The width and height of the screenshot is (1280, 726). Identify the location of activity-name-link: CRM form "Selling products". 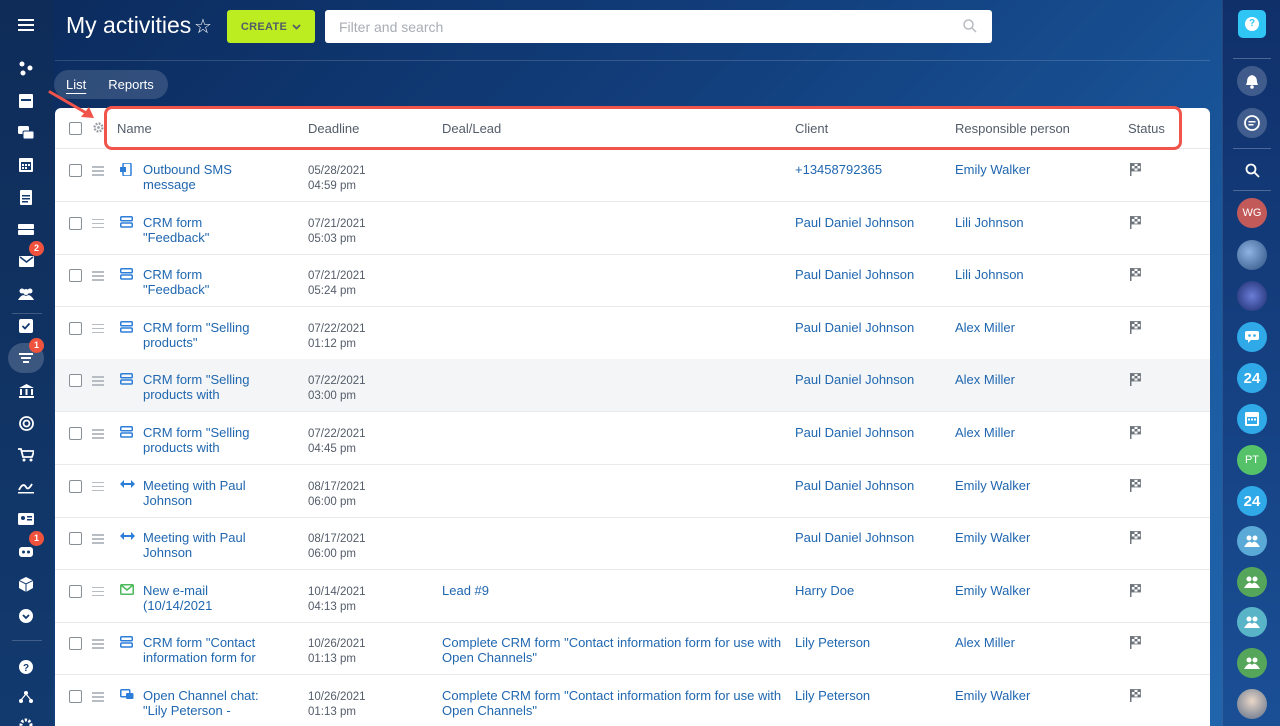
(205, 335).